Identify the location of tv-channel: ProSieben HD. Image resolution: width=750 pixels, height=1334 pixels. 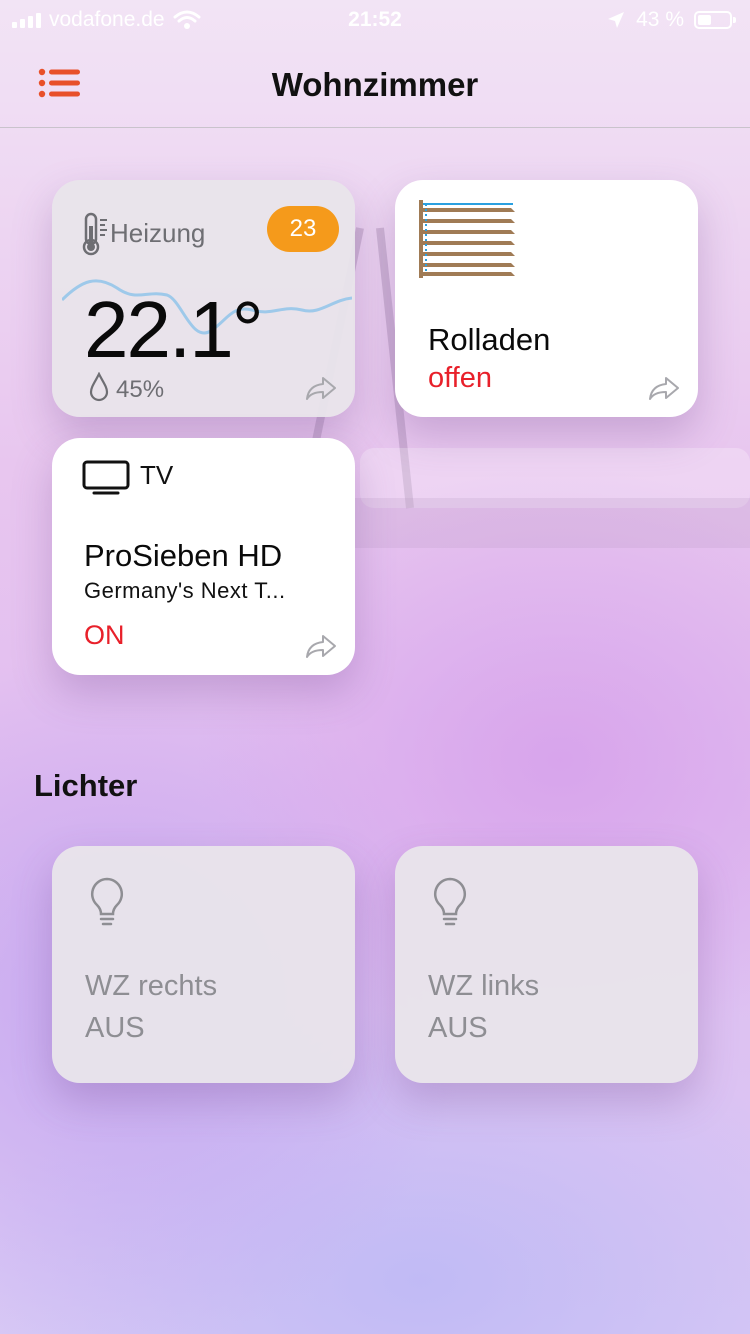
(183, 555).